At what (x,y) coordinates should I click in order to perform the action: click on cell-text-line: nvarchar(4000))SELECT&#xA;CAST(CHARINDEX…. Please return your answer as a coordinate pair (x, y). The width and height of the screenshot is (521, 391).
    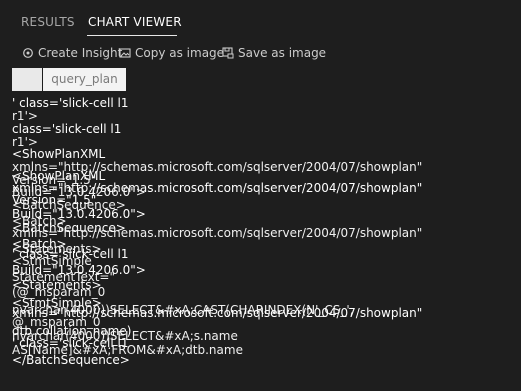
    Looking at the image, I should click on (183, 310).